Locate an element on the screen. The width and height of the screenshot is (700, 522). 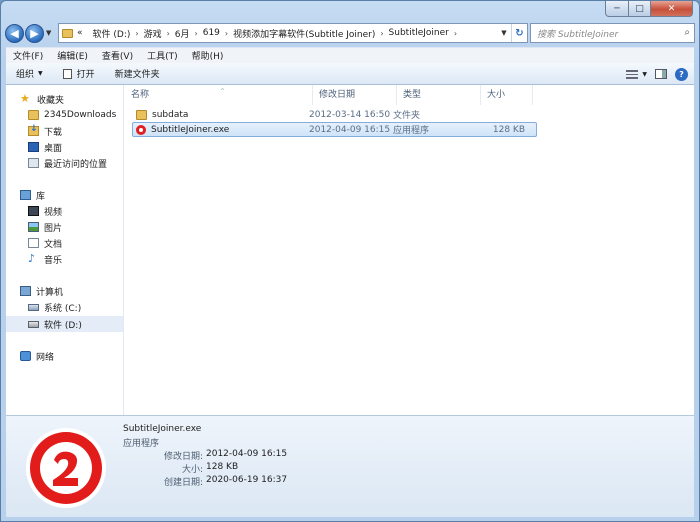
picture-icon is located at coordinates (33, 227).